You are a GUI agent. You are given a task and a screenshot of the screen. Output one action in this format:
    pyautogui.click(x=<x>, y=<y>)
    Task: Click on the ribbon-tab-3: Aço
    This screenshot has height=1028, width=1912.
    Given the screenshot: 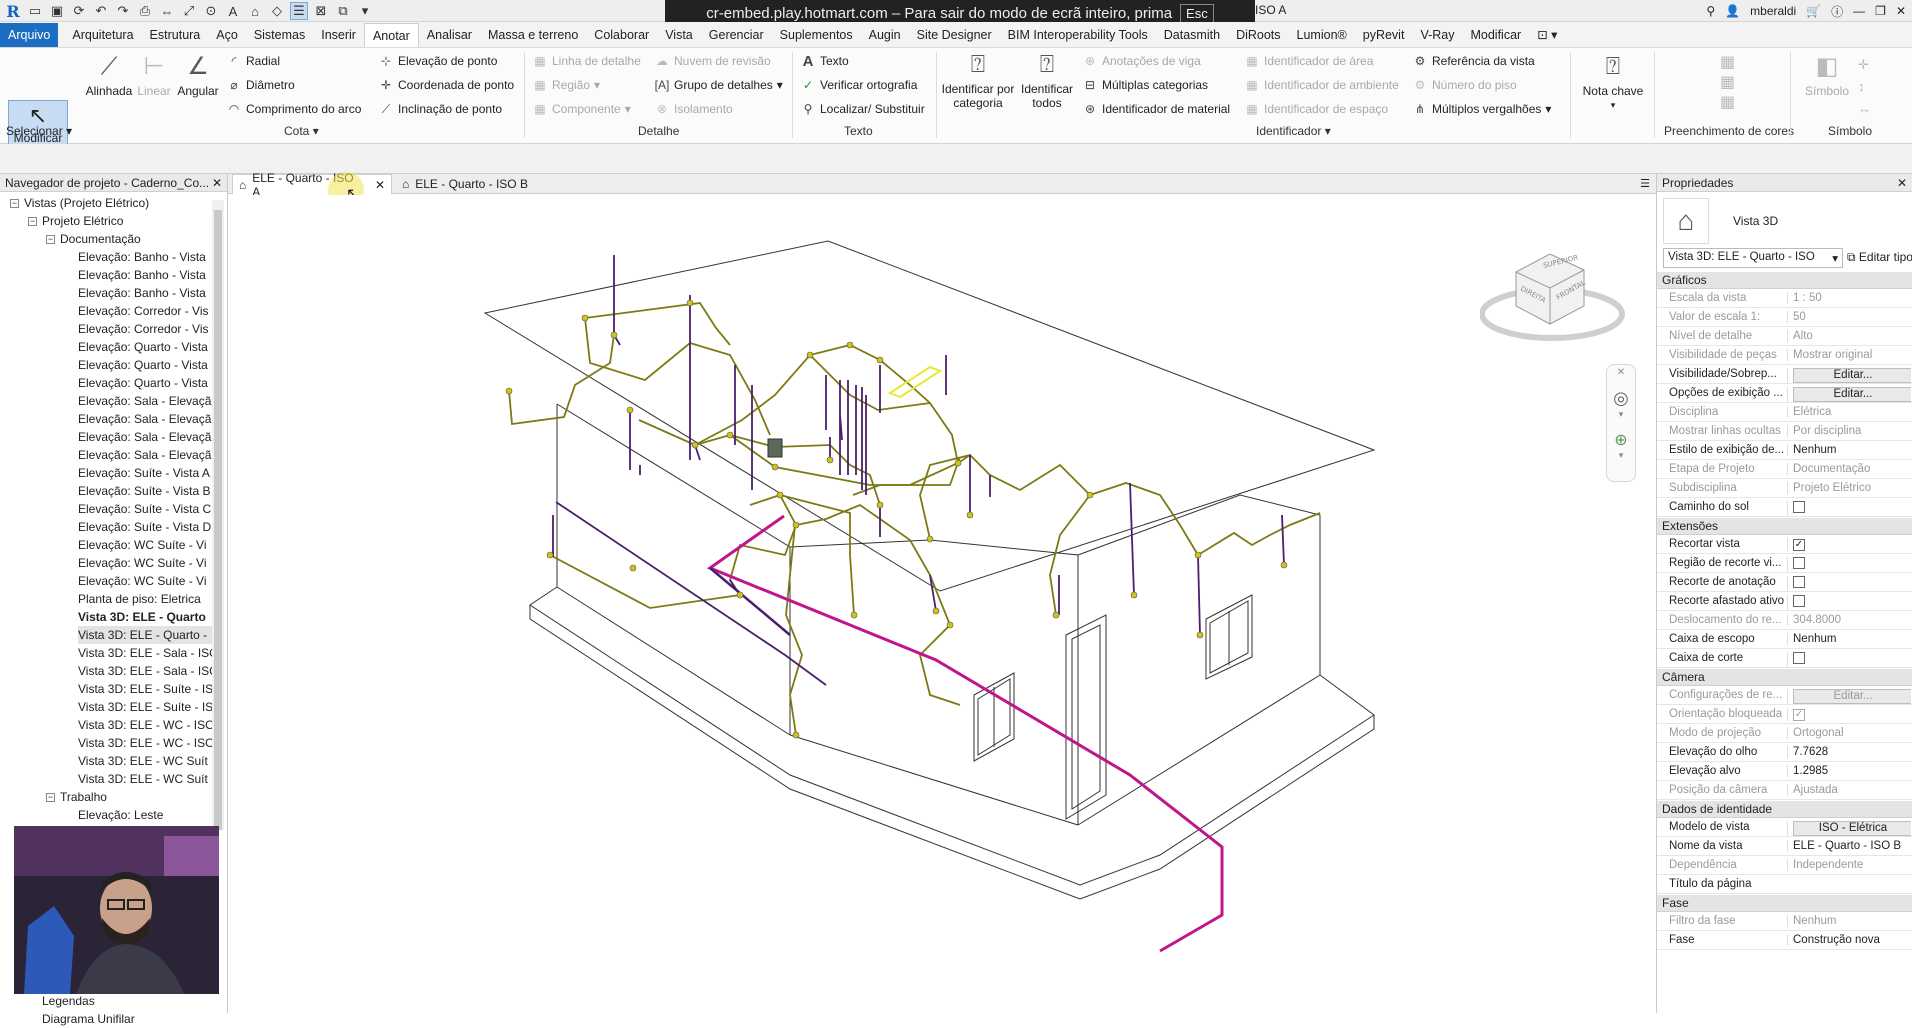 What is the action you would take?
    pyautogui.click(x=227, y=35)
    